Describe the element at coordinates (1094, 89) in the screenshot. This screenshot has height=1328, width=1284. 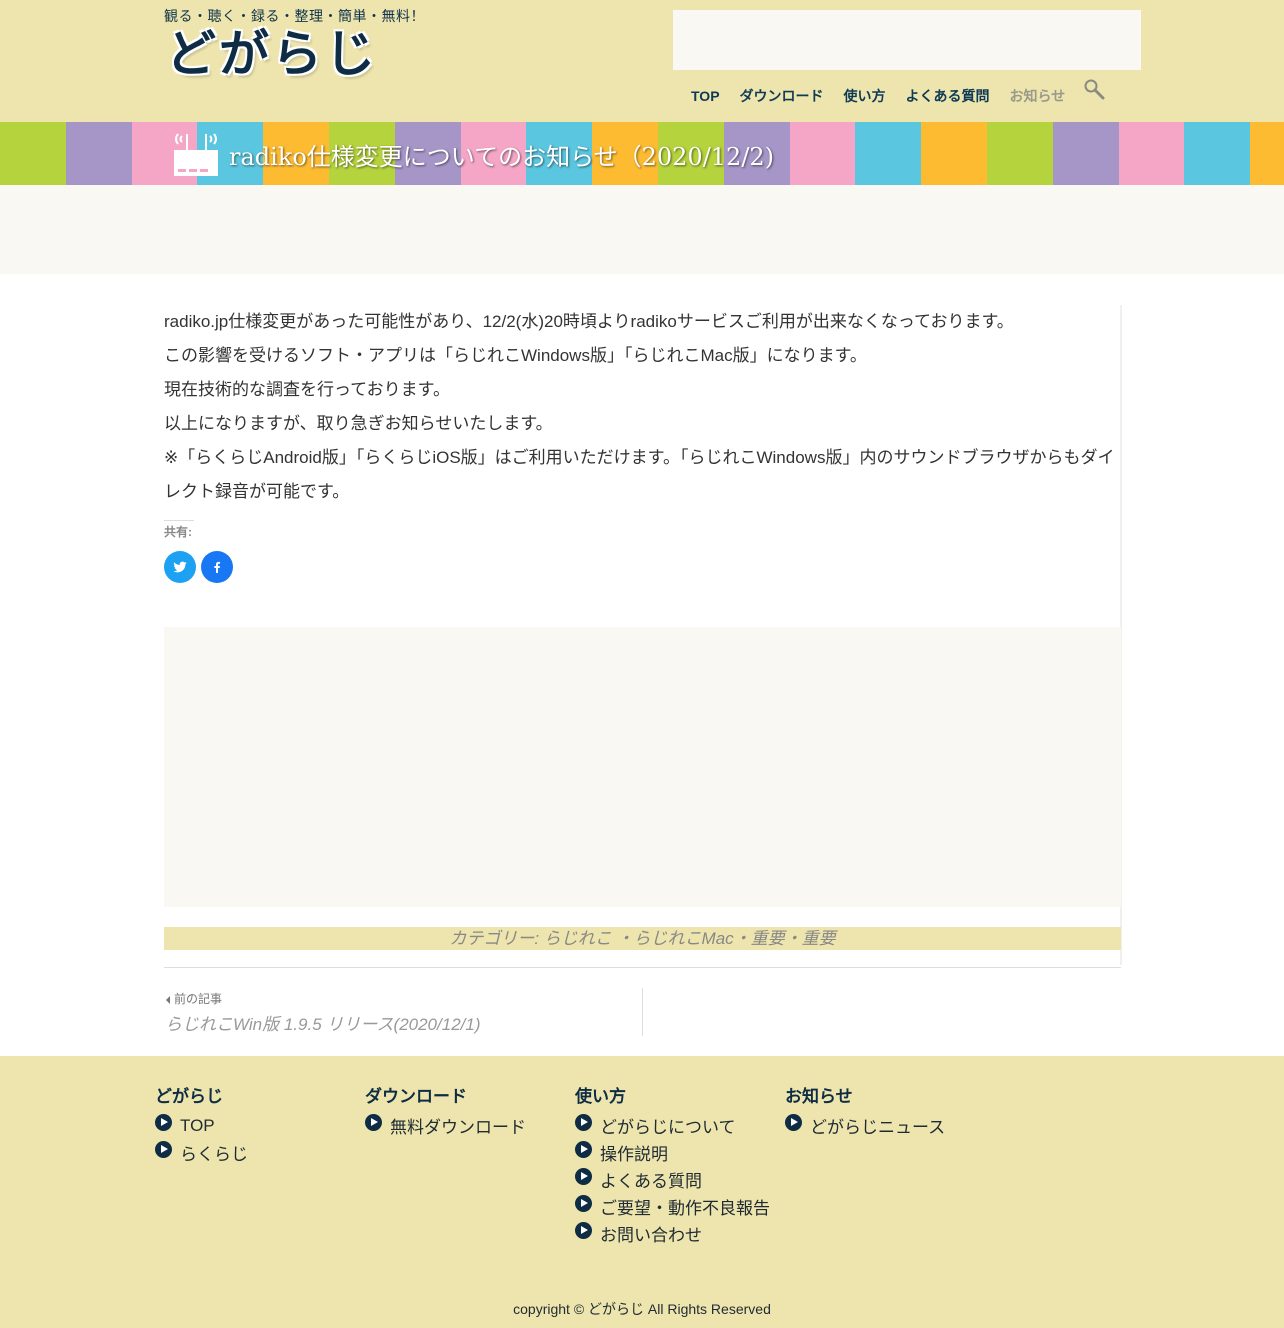
I see `search-icon` at that location.